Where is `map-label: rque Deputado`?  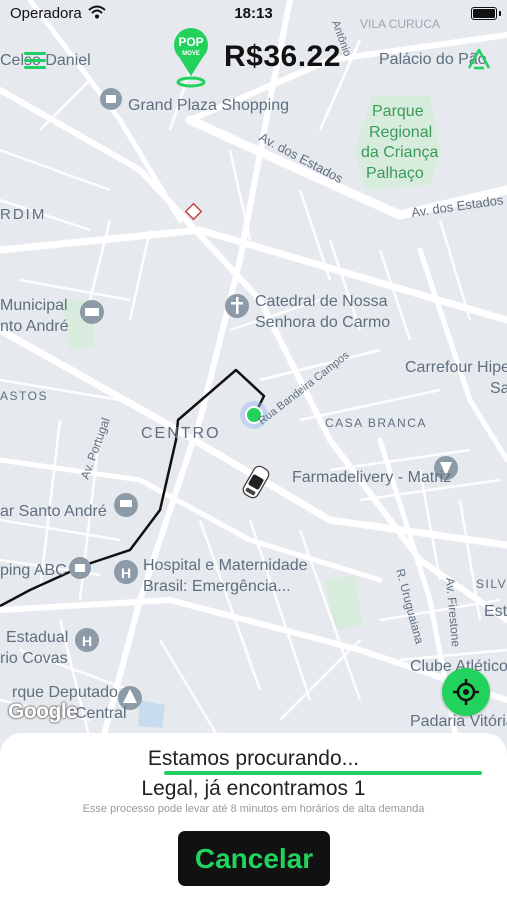 map-label: rque Deputado is located at coordinates (65, 692).